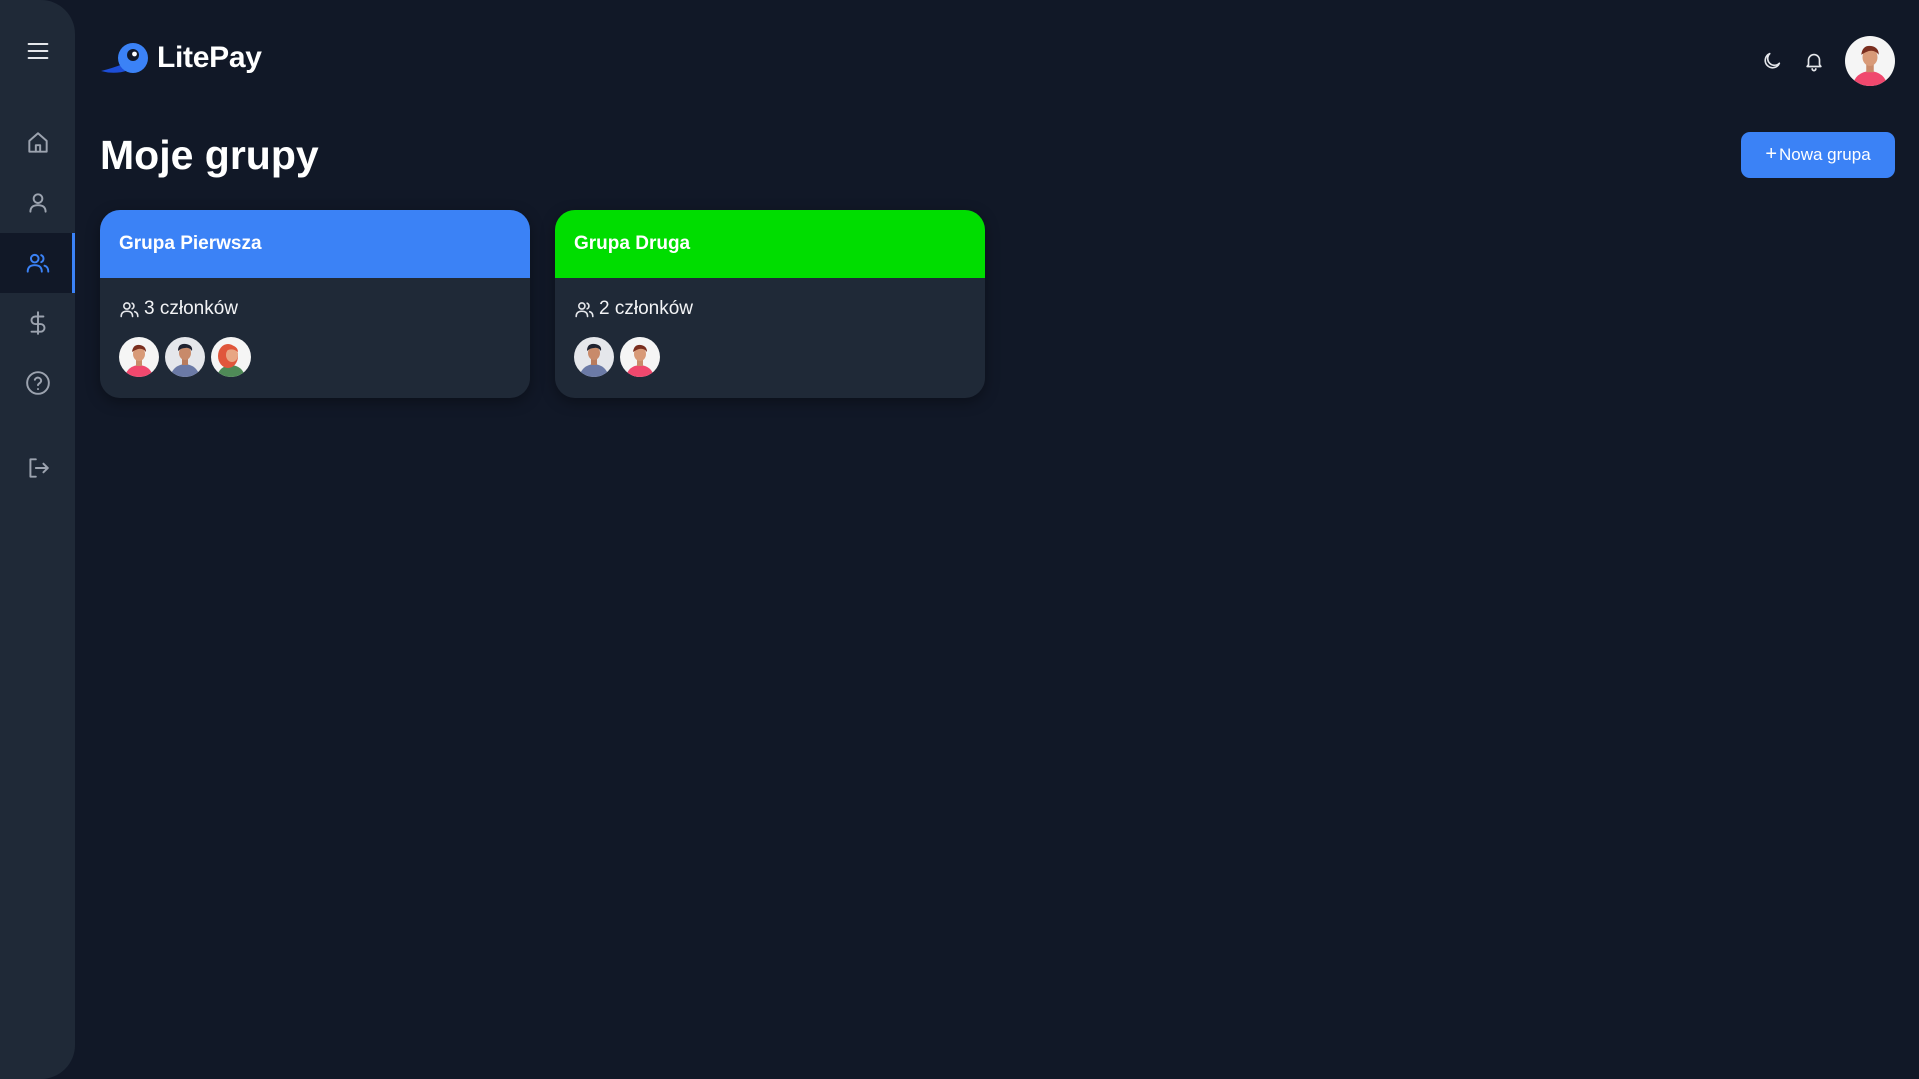 The height and width of the screenshot is (1079, 1919). What do you see at coordinates (770, 309) in the screenshot?
I see `members-count: 2 członków` at bounding box center [770, 309].